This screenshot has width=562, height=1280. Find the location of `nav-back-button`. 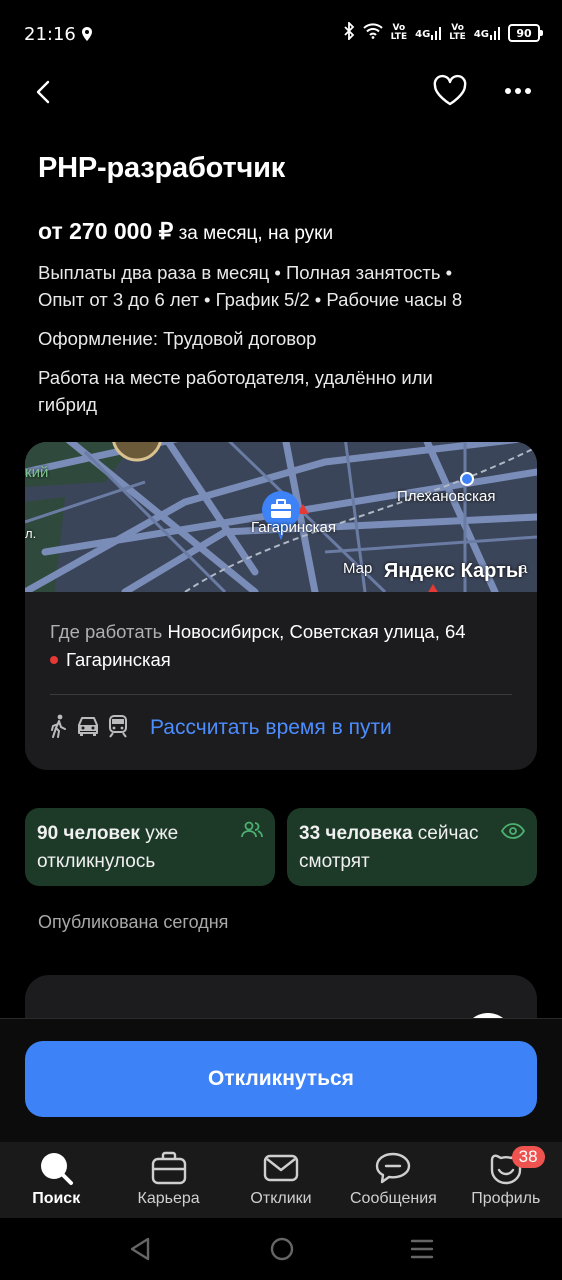

nav-back-button is located at coordinates (140, 1251).